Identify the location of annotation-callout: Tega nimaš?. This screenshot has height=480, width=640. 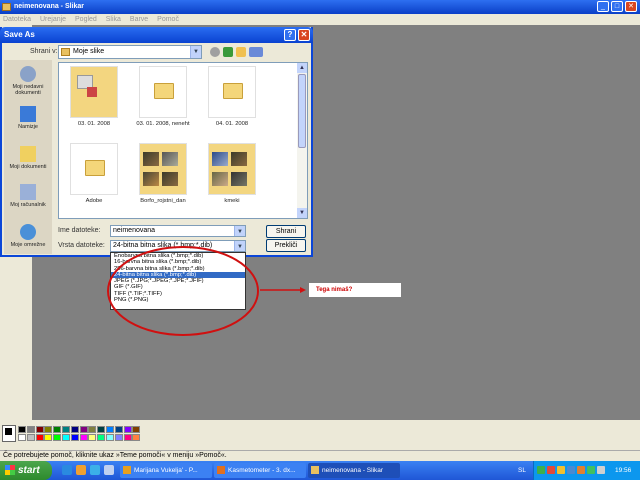
(355, 290).